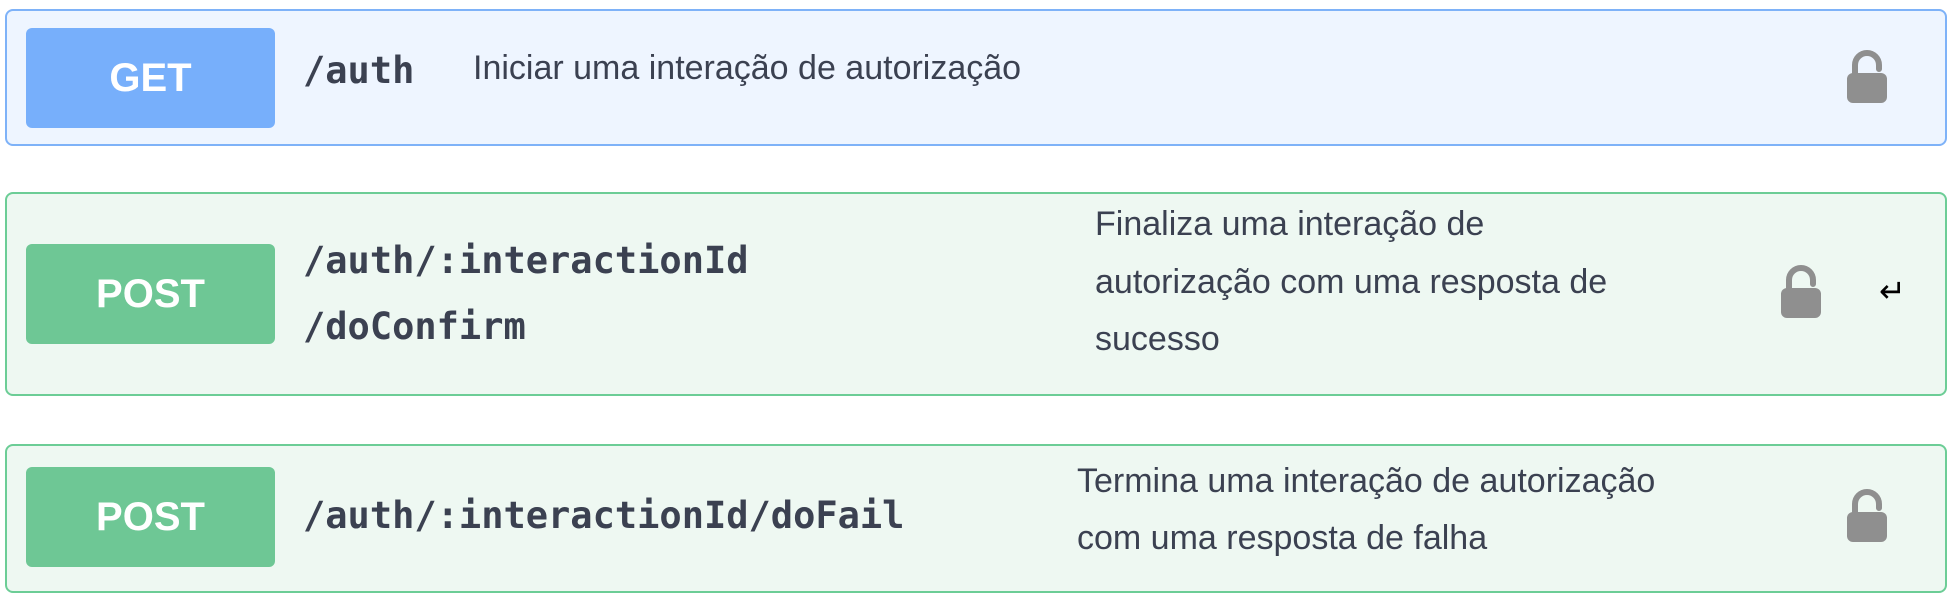 Image resolution: width=1954 pixels, height=600 pixels. Describe the element at coordinates (604, 515) in the screenshot. I see `operation-path: /auth/:interactionId/doFail` at that location.